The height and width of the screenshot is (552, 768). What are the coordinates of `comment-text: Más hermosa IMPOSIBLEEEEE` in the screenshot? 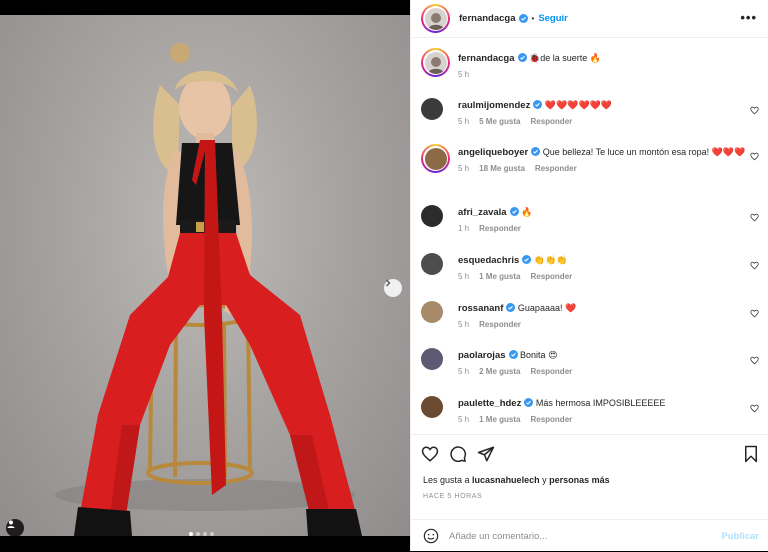 It's located at (600, 403).